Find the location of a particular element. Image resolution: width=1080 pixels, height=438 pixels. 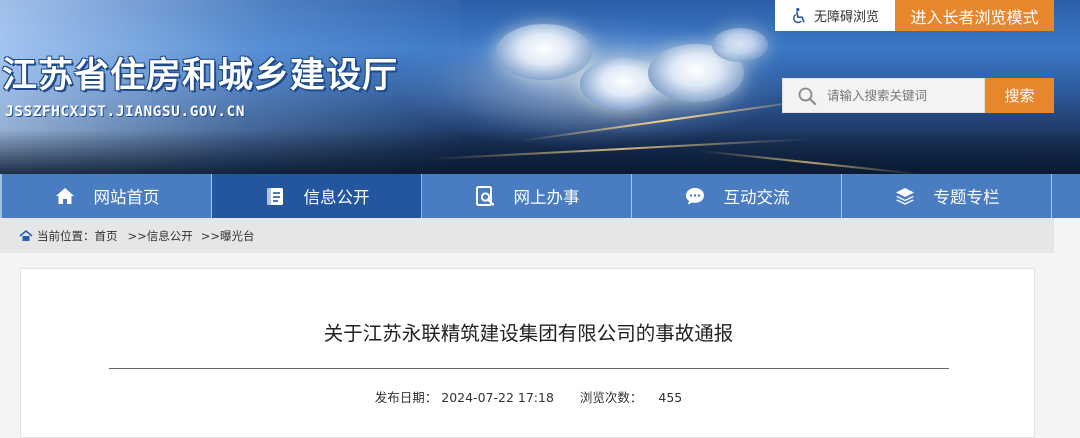

document-icon is located at coordinates (274, 196).